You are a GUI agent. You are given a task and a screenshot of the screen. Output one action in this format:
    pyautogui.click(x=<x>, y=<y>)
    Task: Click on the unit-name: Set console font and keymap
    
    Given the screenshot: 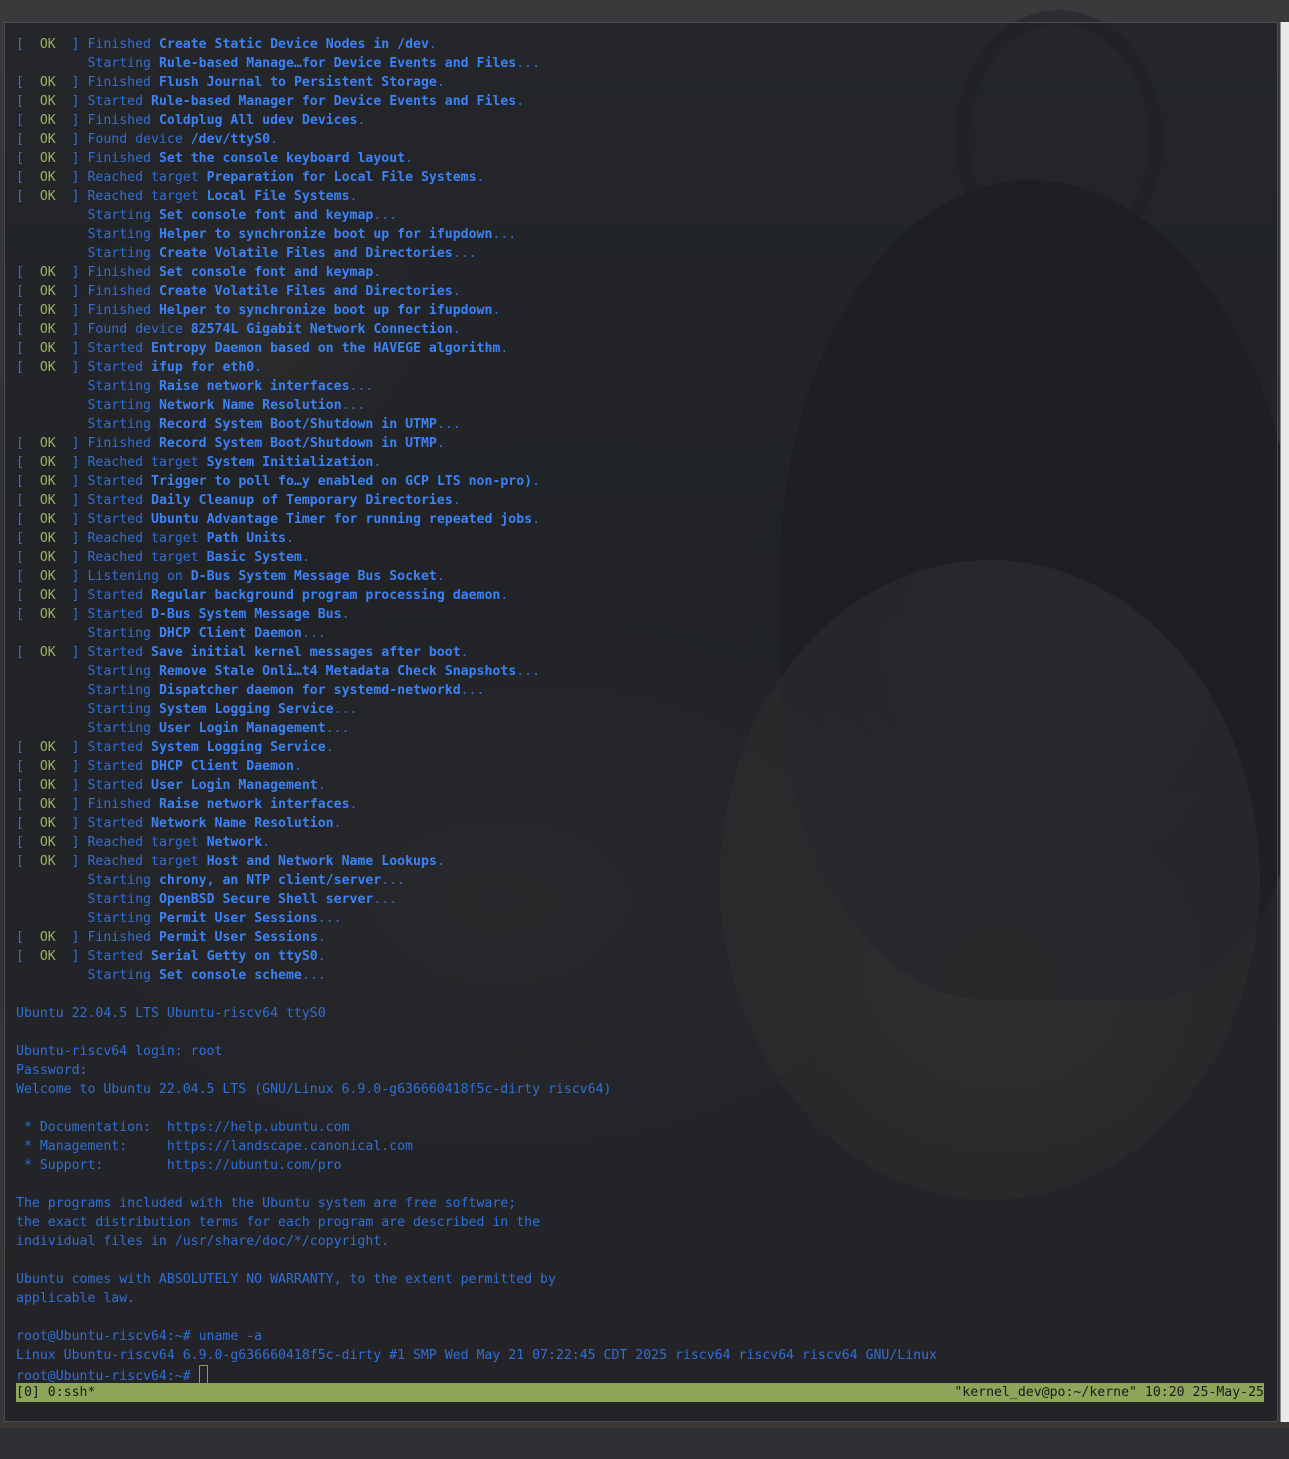 What is the action you would take?
    pyautogui.click(x=266, y=272)
    